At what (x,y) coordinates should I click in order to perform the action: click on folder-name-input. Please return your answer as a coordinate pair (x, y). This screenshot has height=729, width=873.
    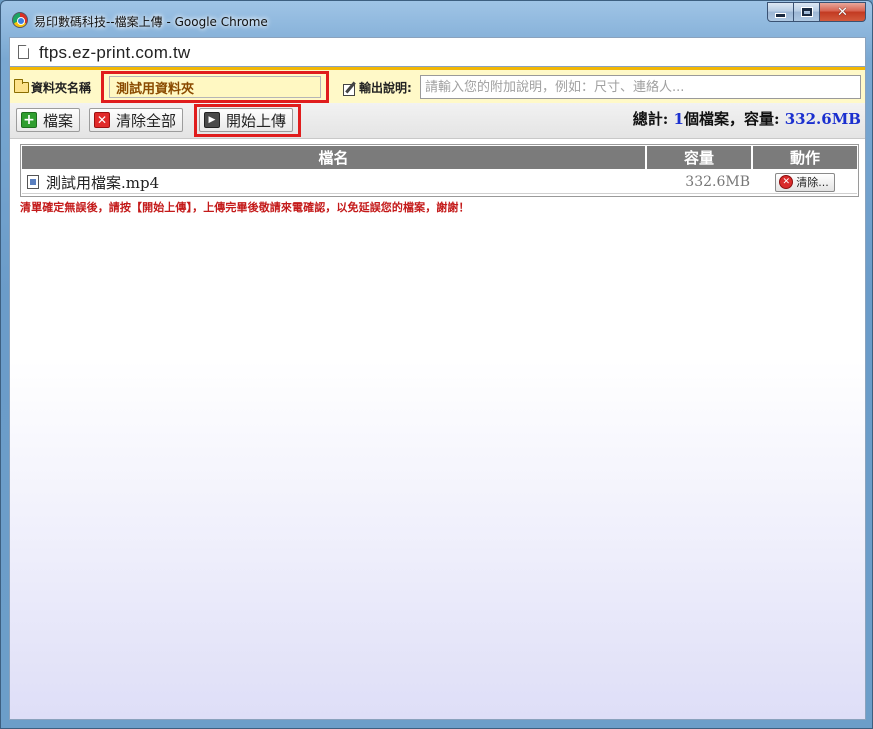
    Looking at the image, I should click on (215, 87).